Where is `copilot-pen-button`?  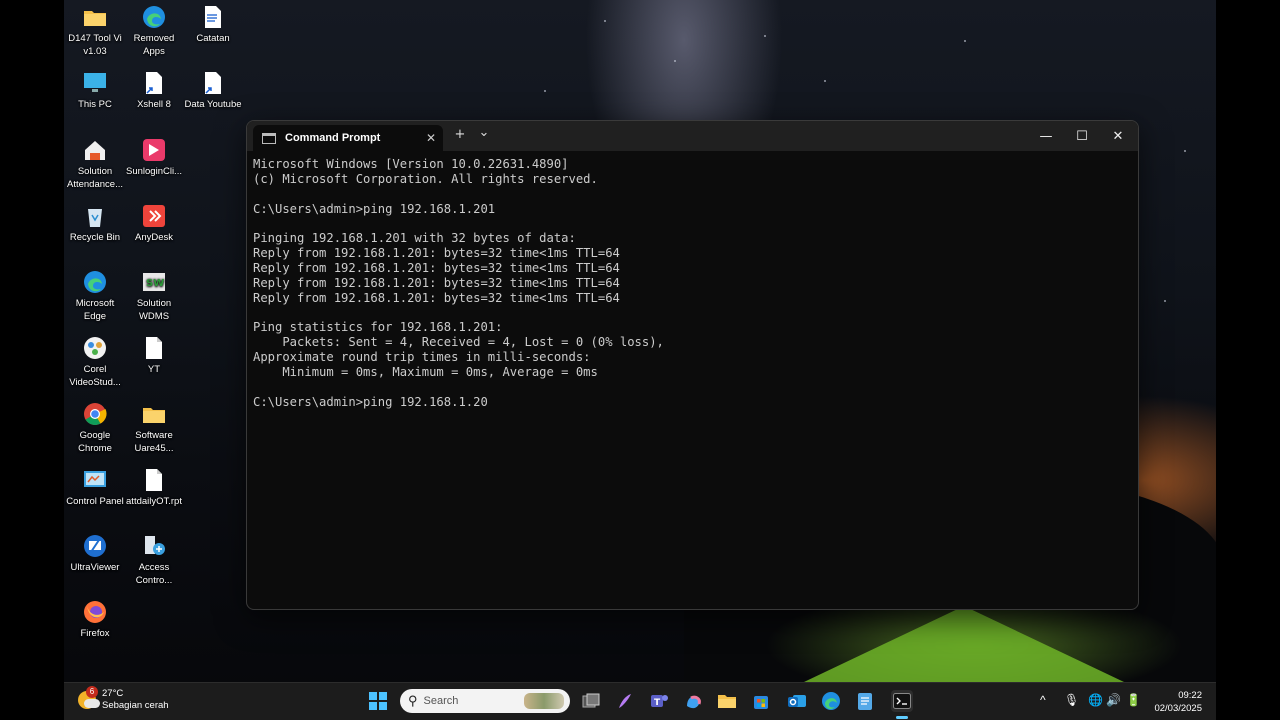 copilot-pen-button is located at coordinates (625, 701).